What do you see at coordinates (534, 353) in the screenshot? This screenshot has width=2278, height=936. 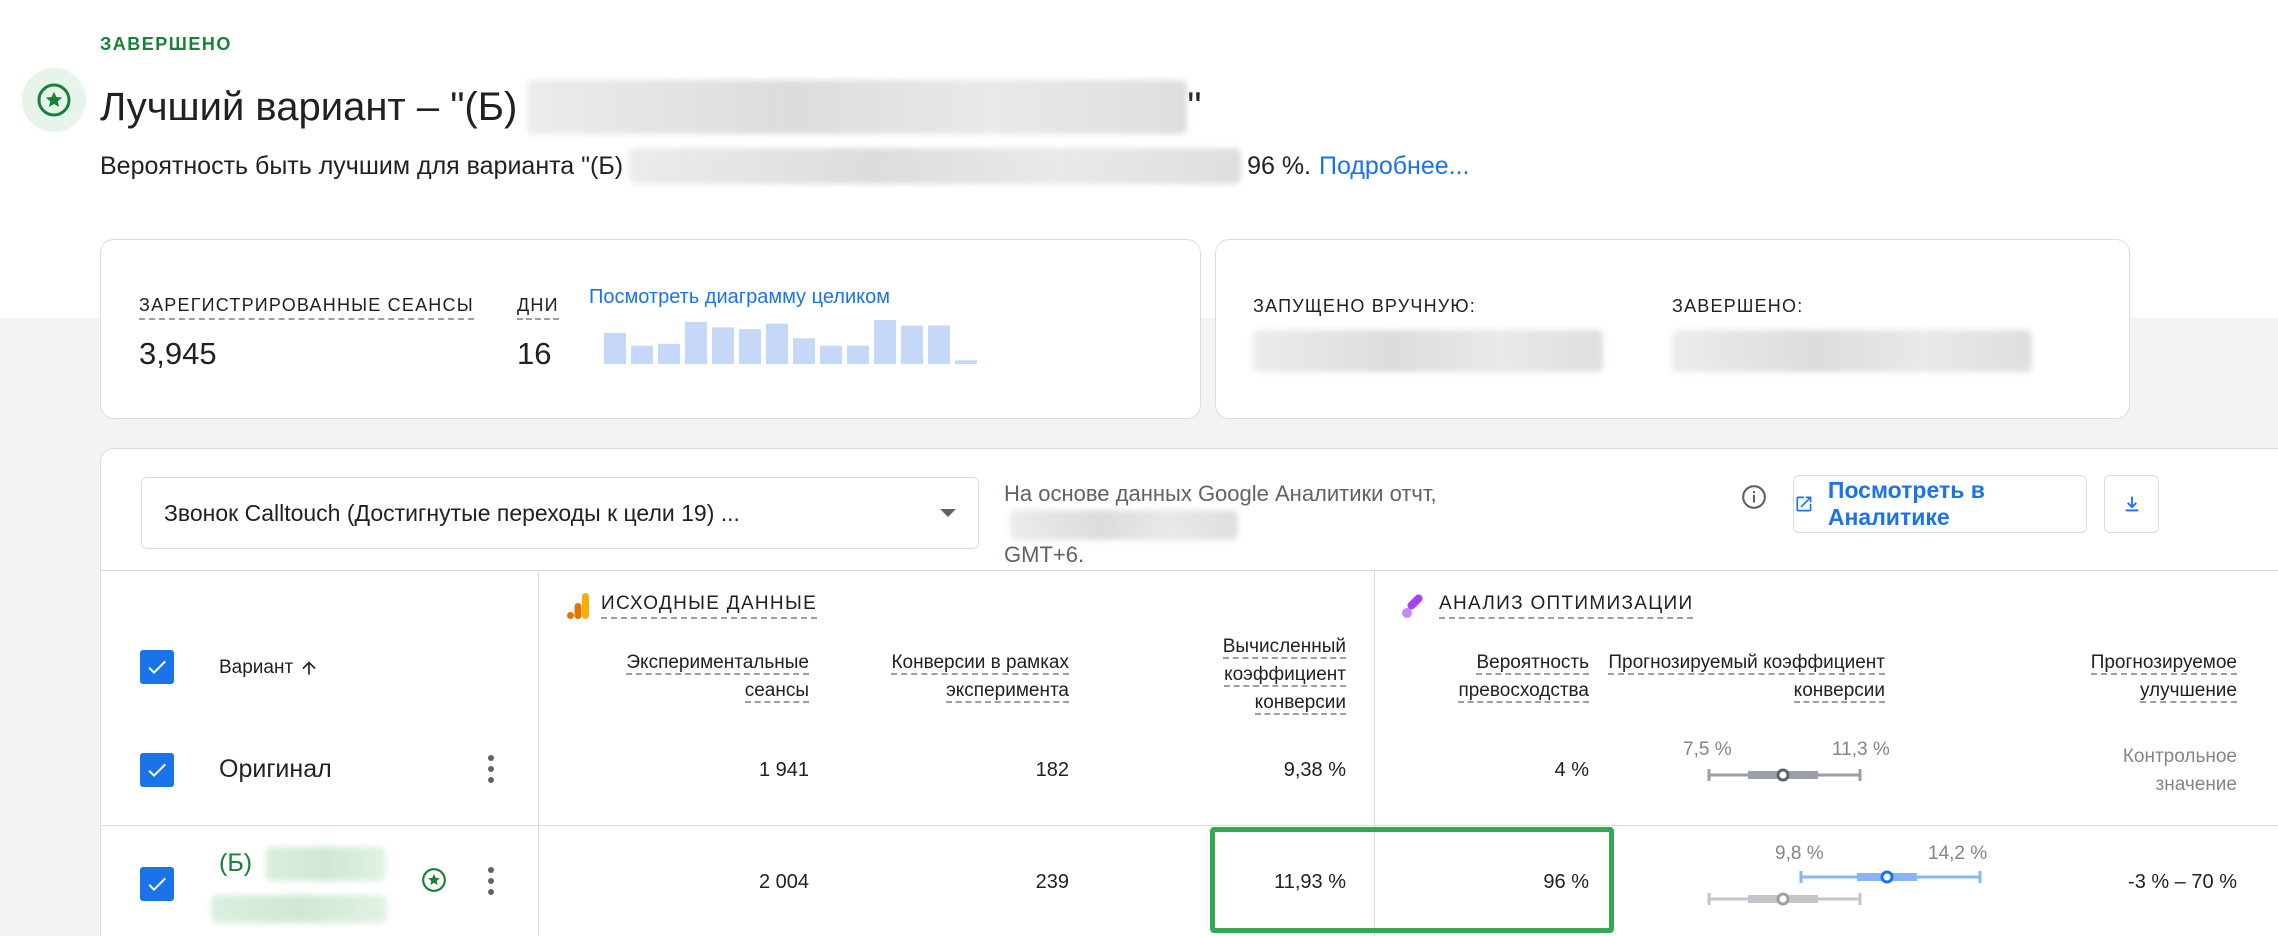 I see `days-value: 16` at bounding box center [534, 353].